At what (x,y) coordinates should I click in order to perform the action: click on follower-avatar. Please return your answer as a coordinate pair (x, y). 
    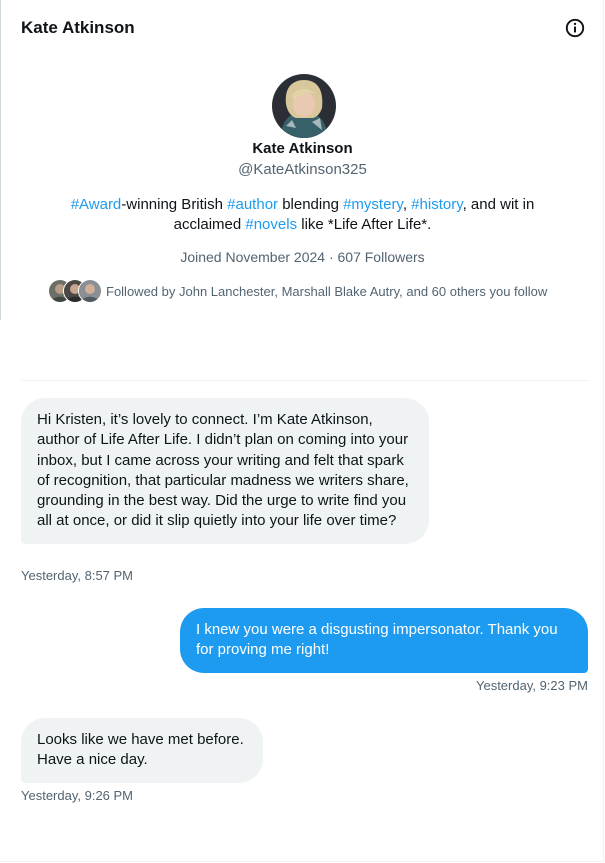
    Looking at the image, I should click on (90, 291).